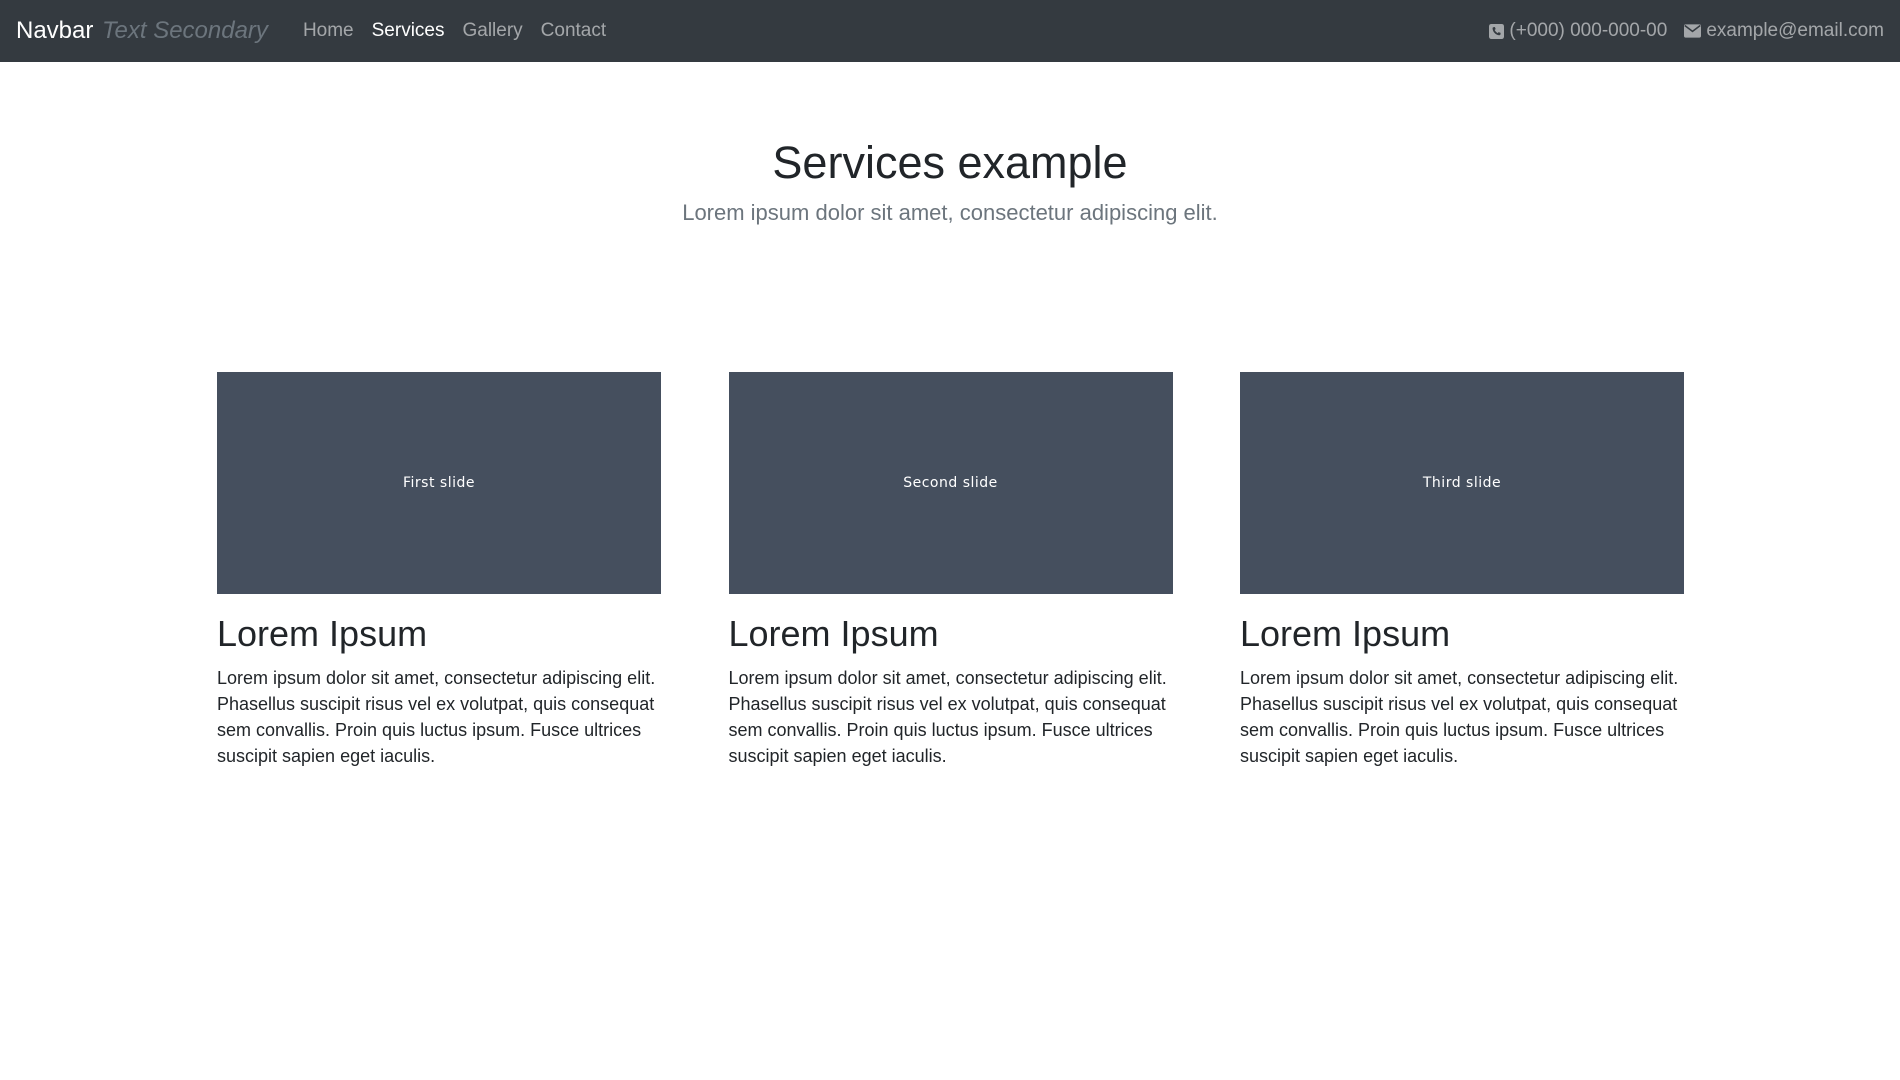 This screenshot has width=1900, height=1080. What do you see at coordinates (1678, 31) in the screenshot?
I see `navbar-contact-info: (+000) 000-000-00 example@email.com` at bounding box center [1678, 31].